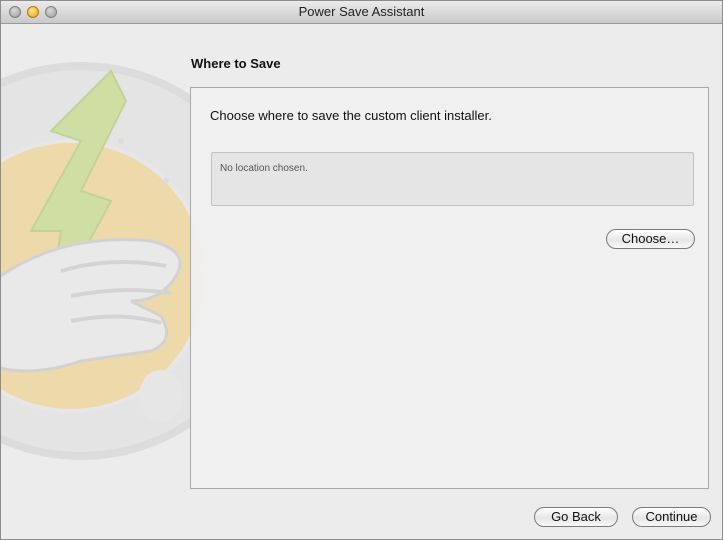 The image size is (723, 540). Describe the element at coordinates (236, 63) in the screenshot. I see `page-heading: Where to Save` at that location.